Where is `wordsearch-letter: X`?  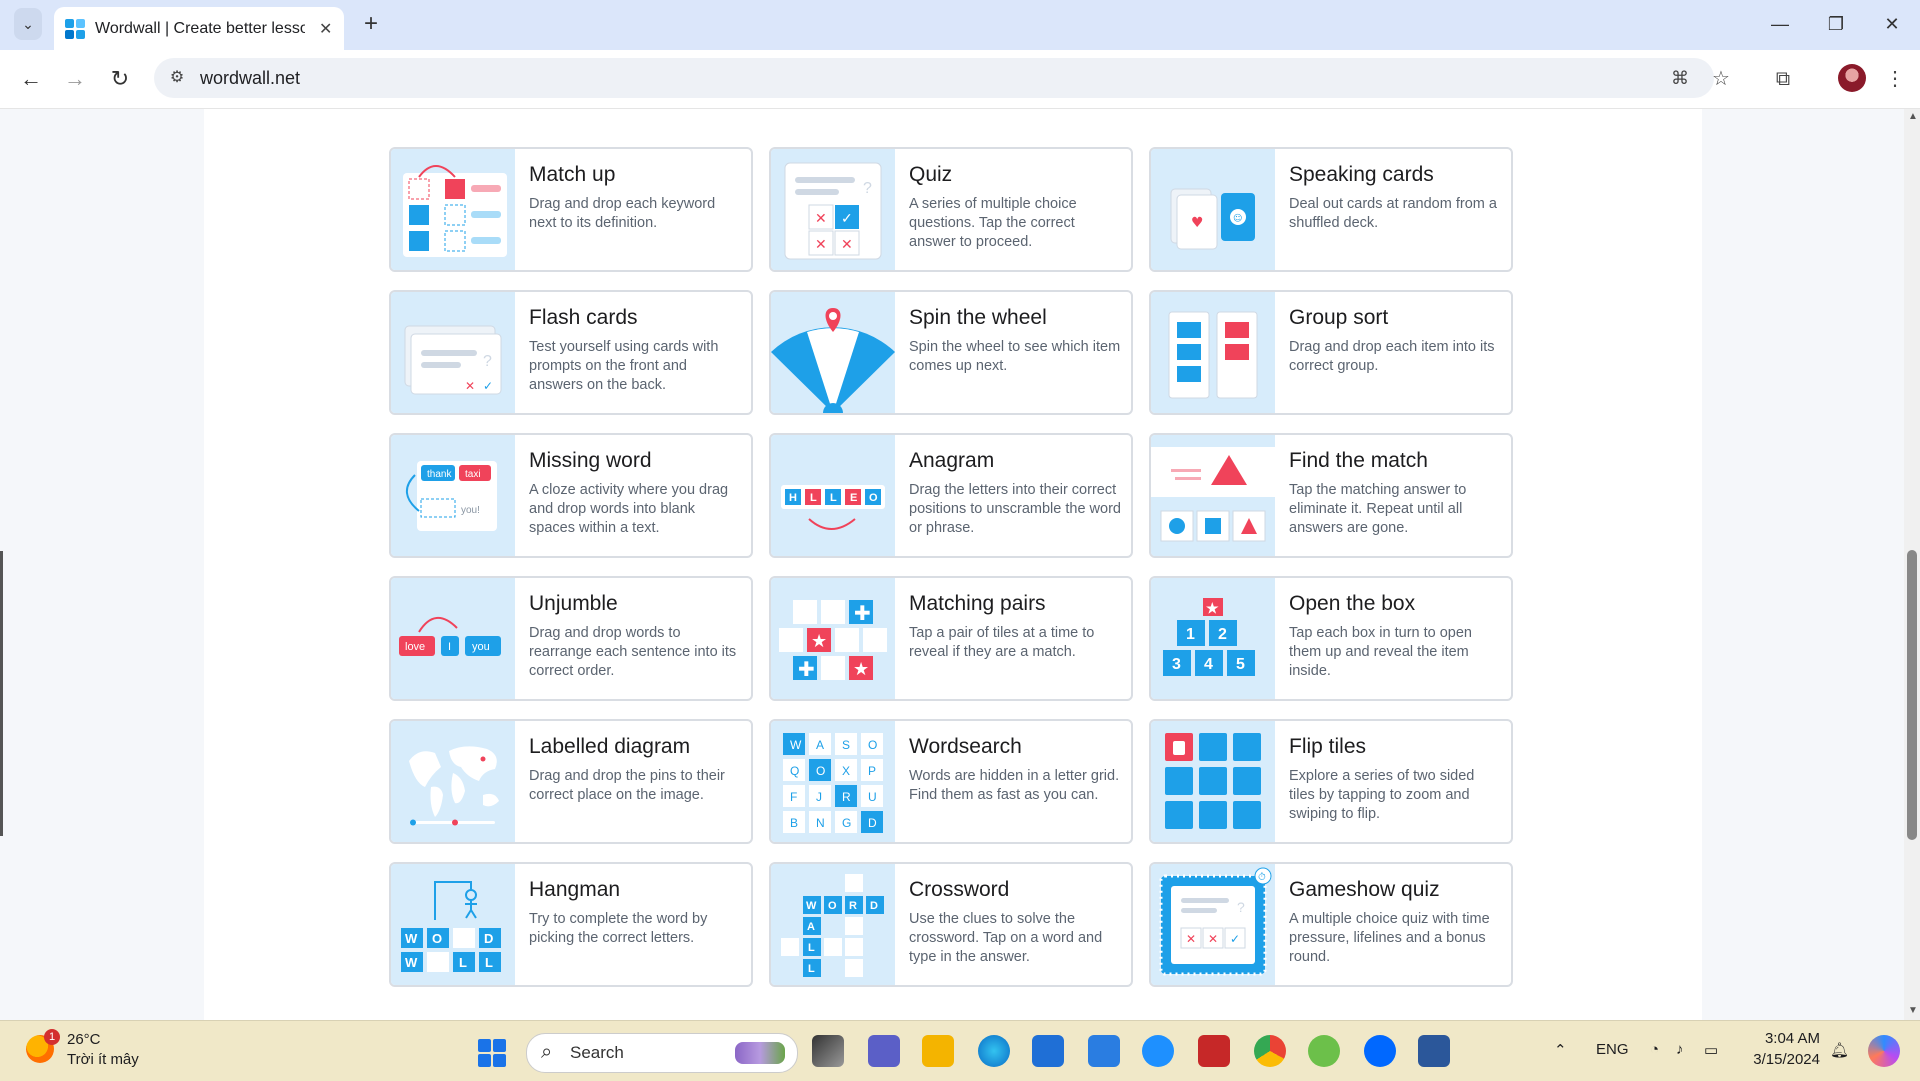 wordsearch-letter: X is located at coordinates (846, 771).